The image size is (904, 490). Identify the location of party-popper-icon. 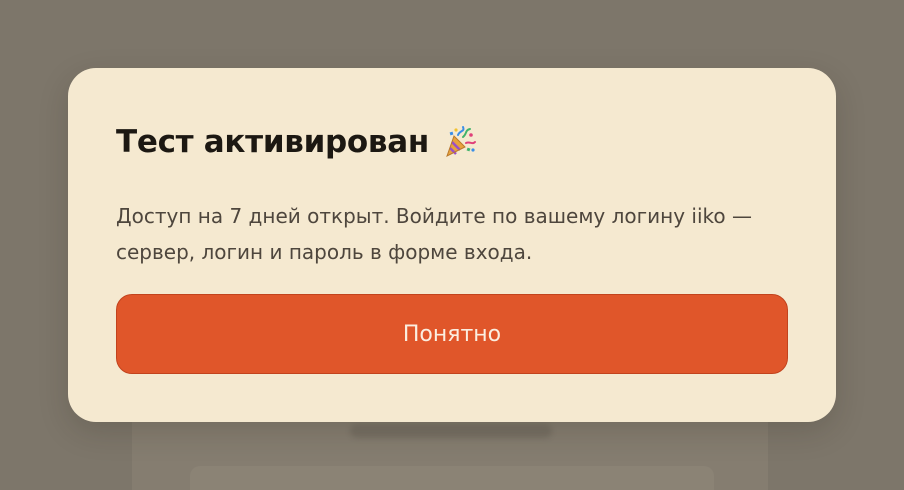
(459, 142).